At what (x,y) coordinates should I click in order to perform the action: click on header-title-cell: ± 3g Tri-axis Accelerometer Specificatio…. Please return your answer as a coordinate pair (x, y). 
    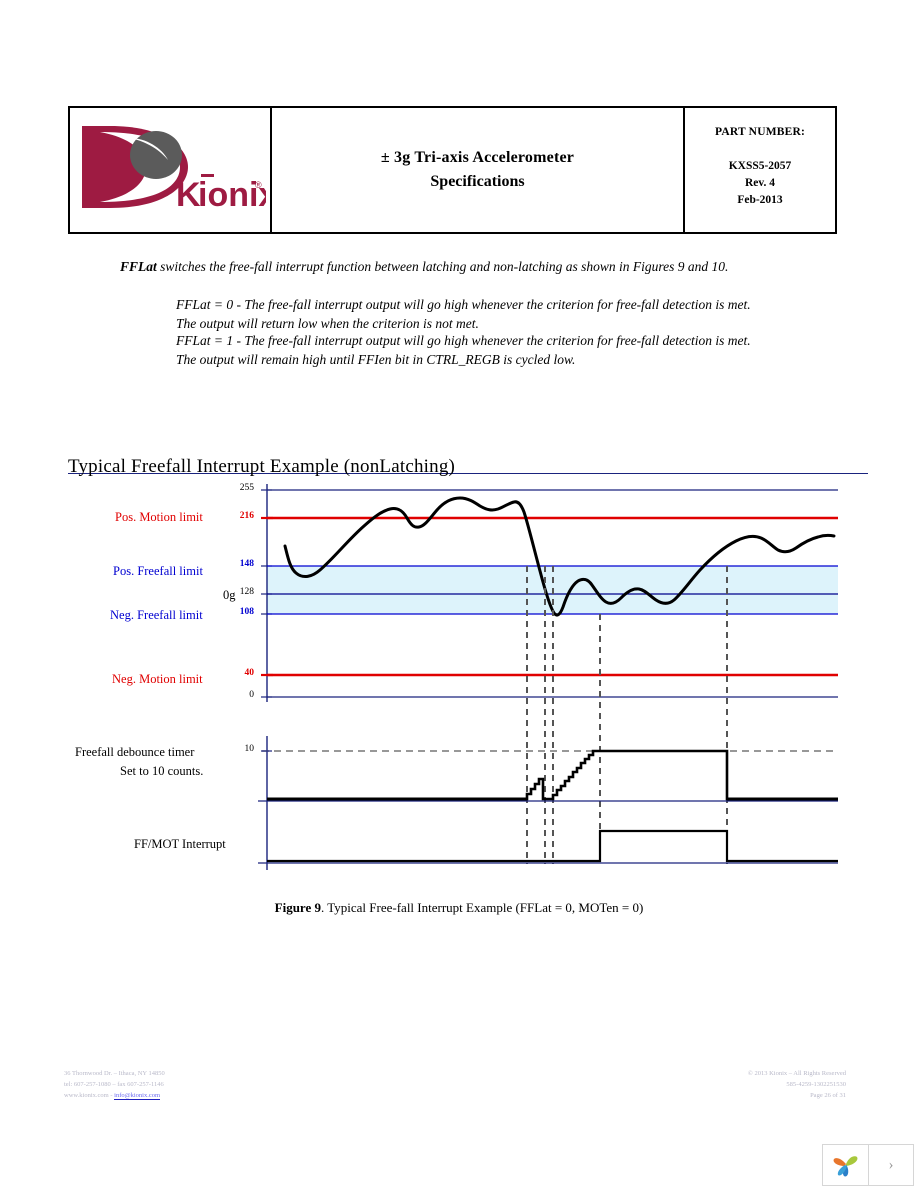
    Looking at the image, I should click on (478, 170).